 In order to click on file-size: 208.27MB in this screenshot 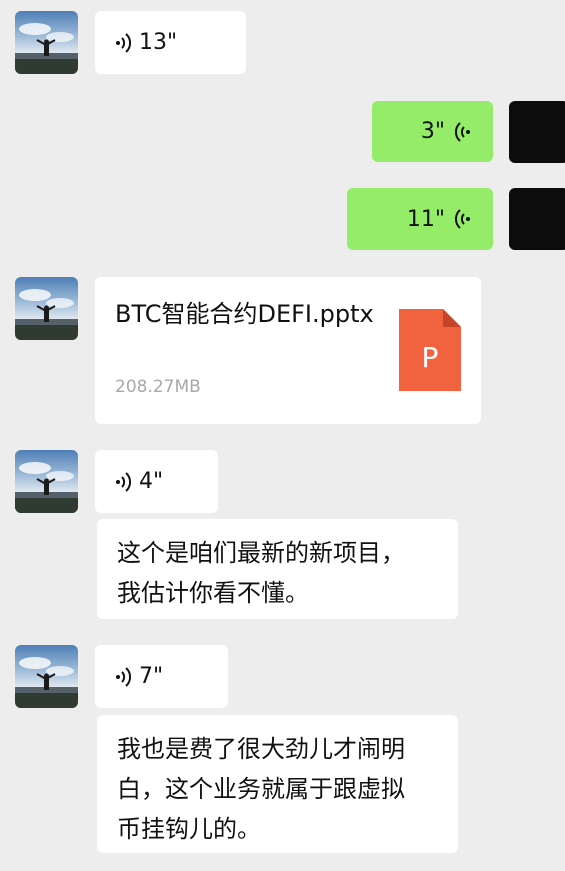, I will do `click(158, 387)`.